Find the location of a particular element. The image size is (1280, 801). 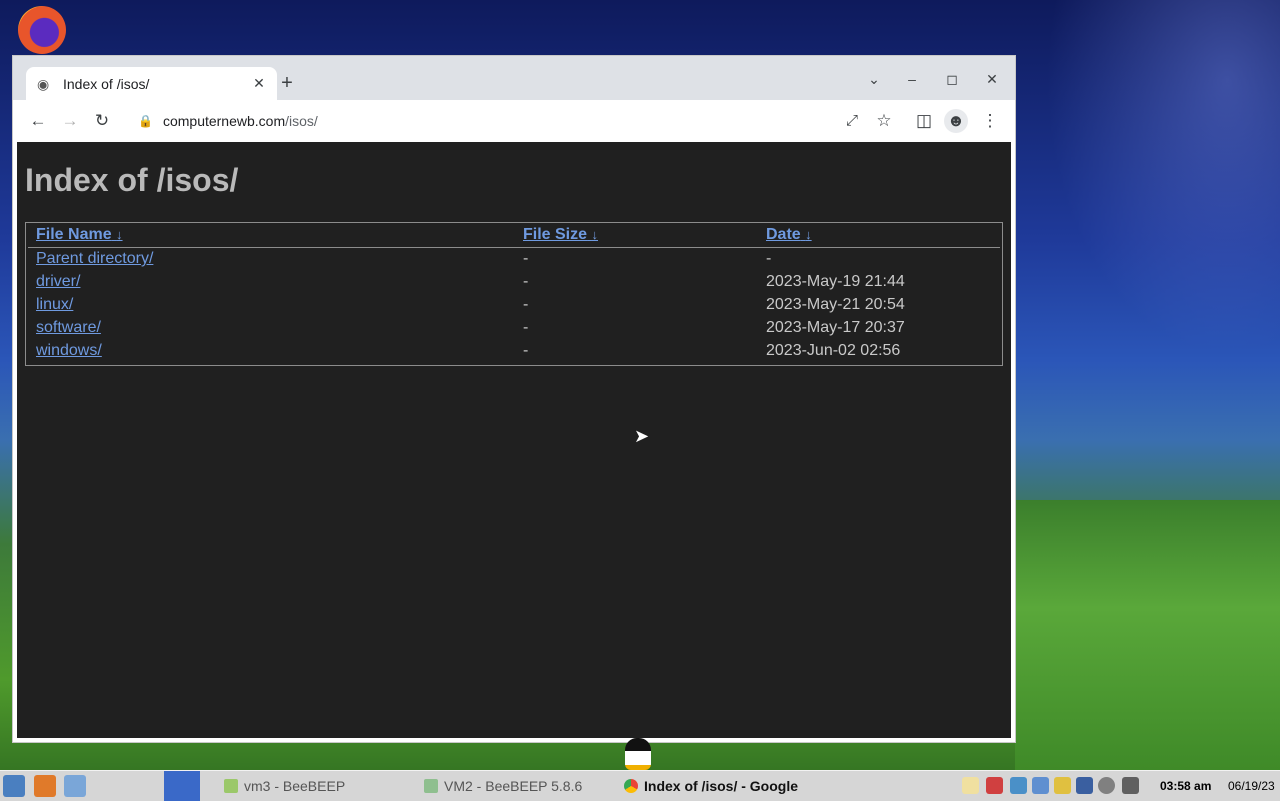

row-name: windows/ is located at coordinates (69, 351).